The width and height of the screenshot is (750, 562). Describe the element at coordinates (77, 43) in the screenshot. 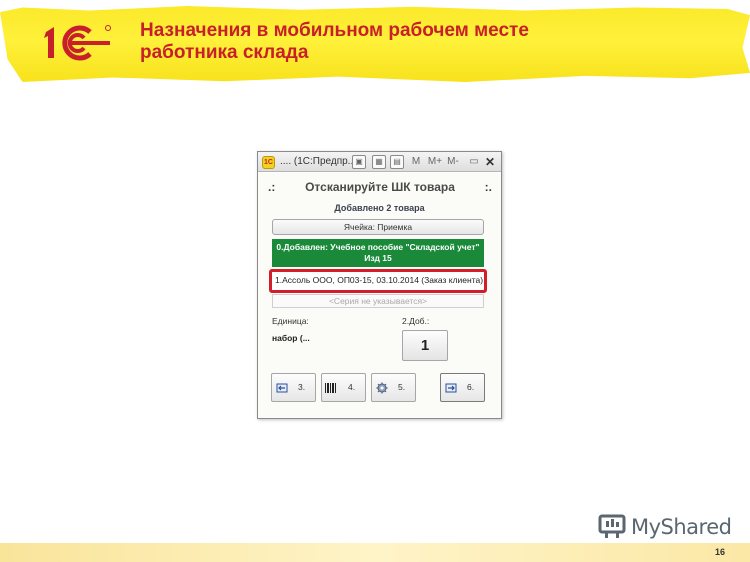

I see `1c-logo` at that location.